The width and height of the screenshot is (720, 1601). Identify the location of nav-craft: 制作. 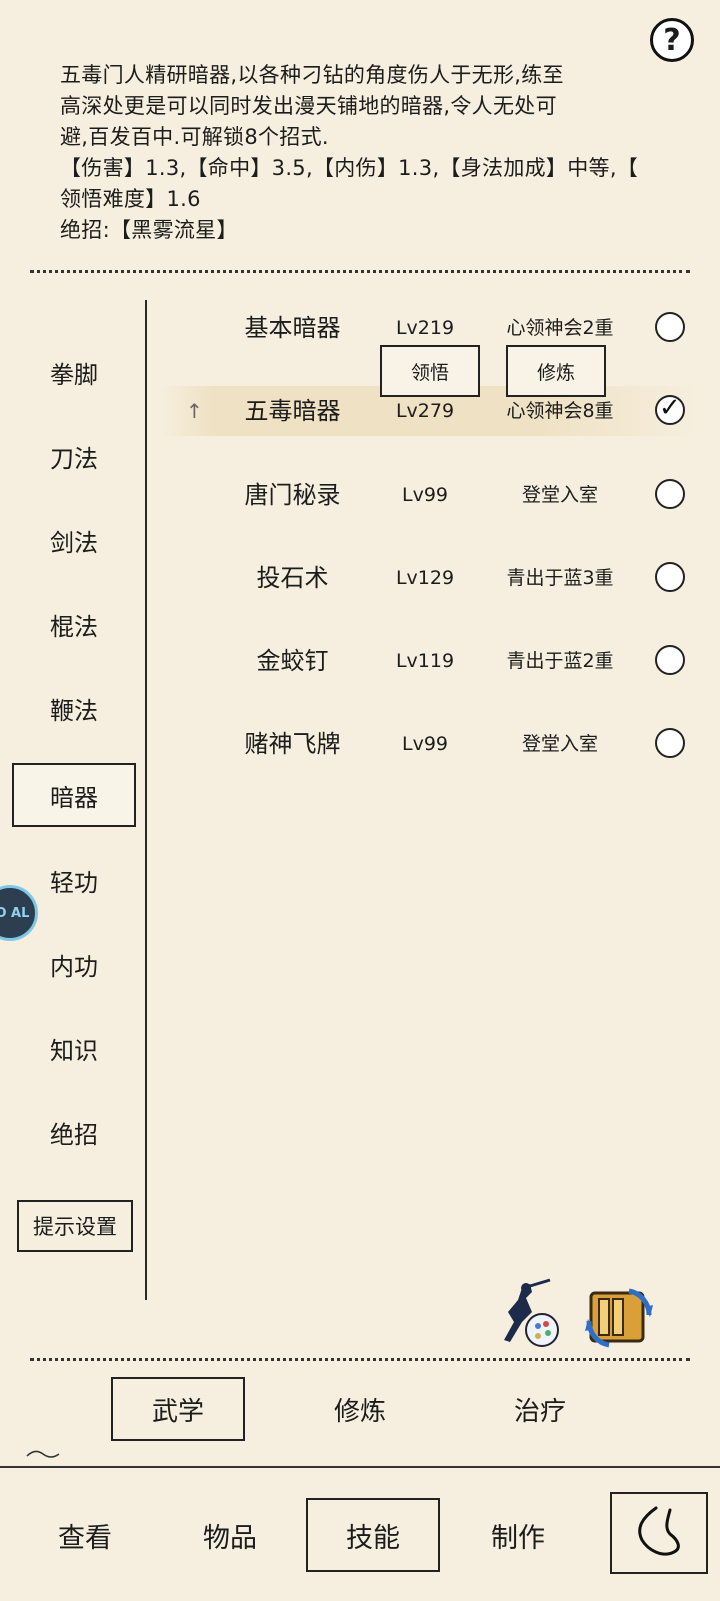
(518, 1535).